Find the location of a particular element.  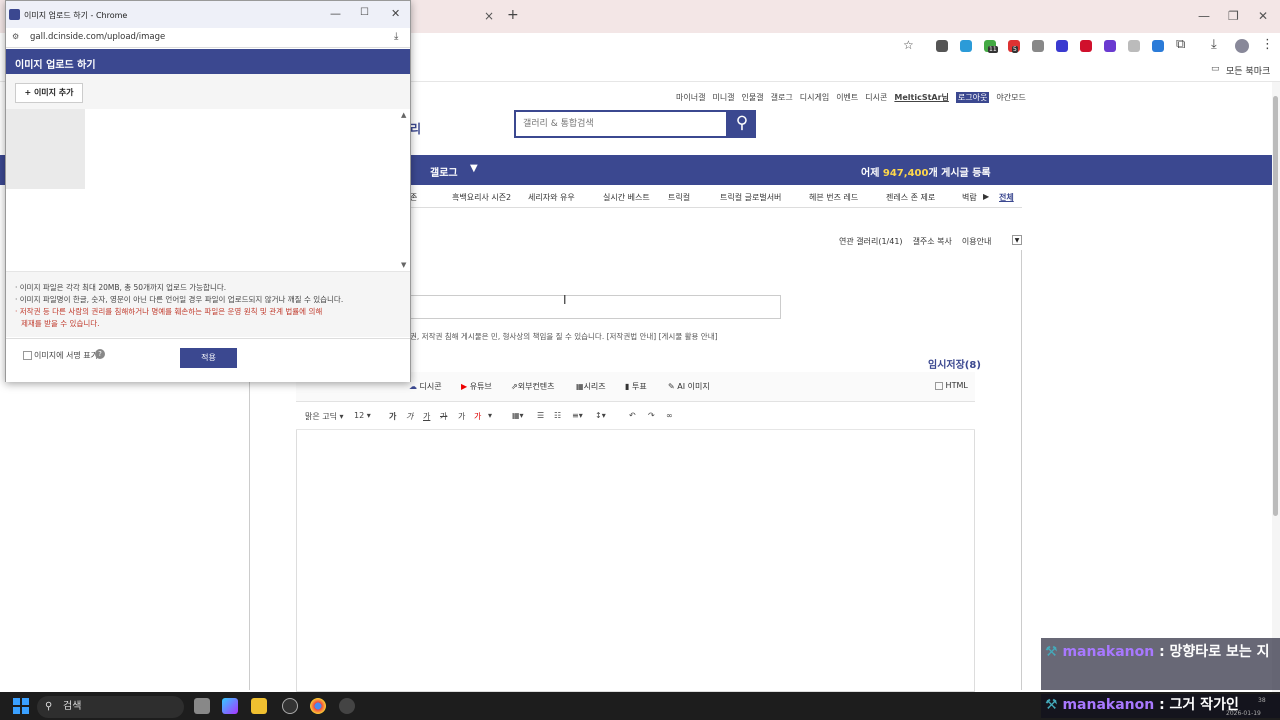

temp-save-button: 임시저장(8) is located at coordinates (954, 363).